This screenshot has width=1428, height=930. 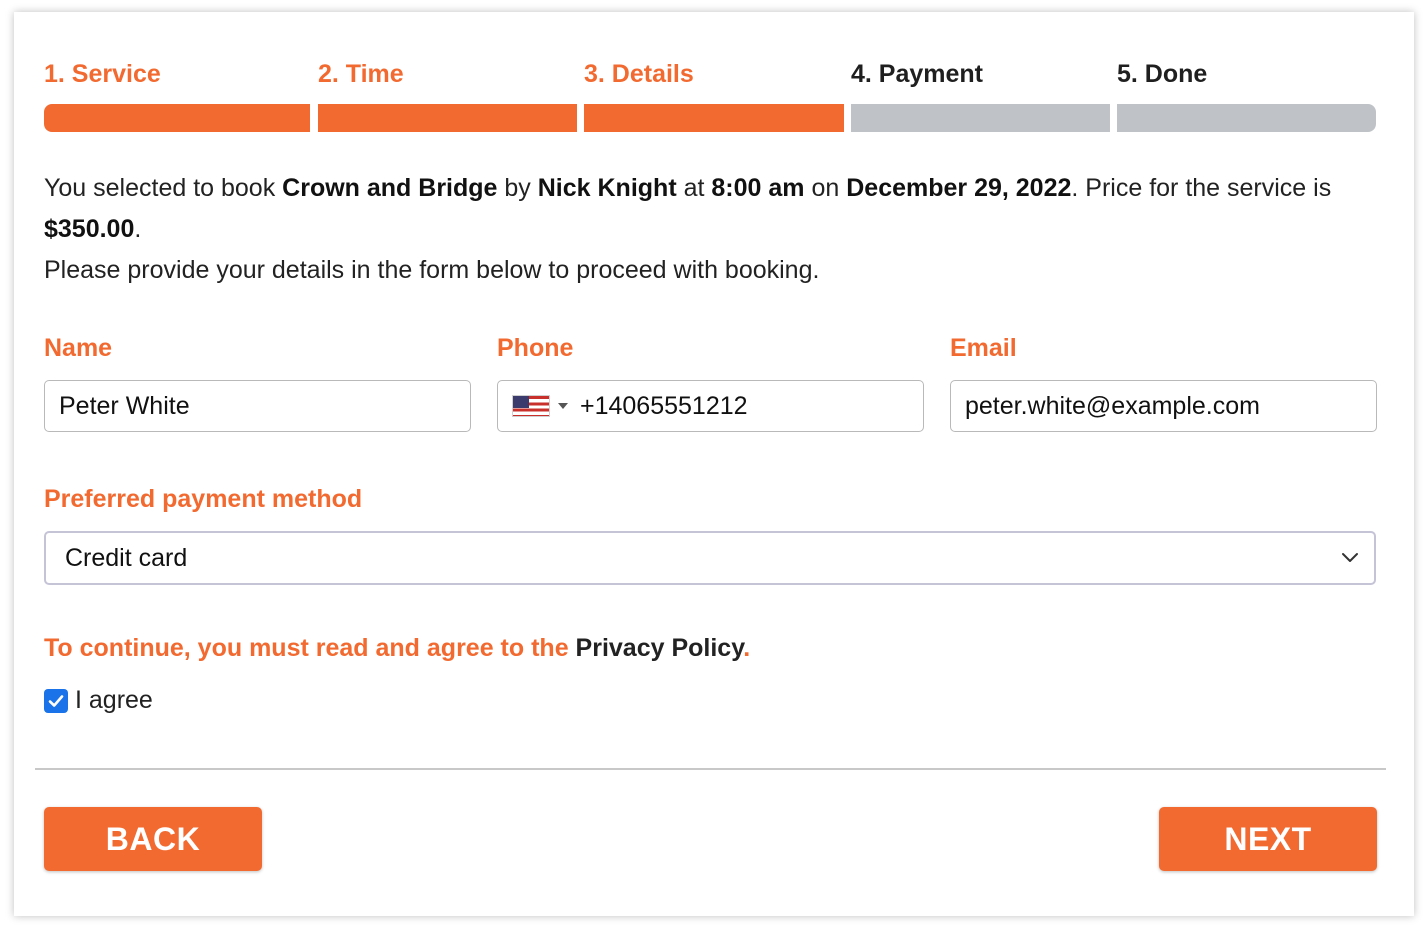 What do you see at coordinates (983, 348) in the screenshot?
I see `email-label: Email` at bounding box center [983, 348].